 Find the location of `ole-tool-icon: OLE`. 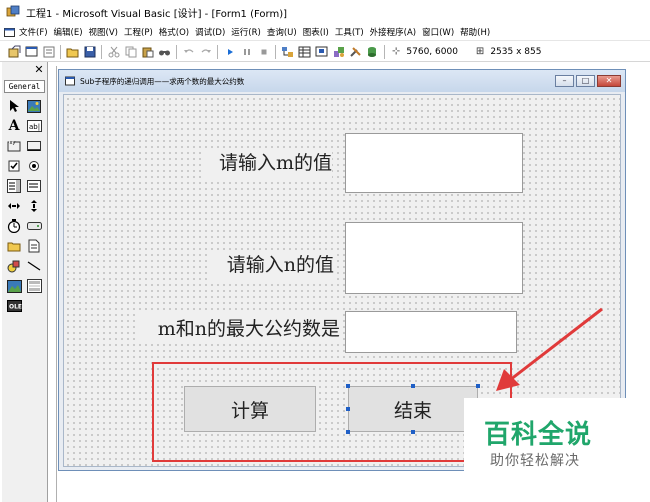

ole-tool-icon: OLE is located at coordinates (14, 306).